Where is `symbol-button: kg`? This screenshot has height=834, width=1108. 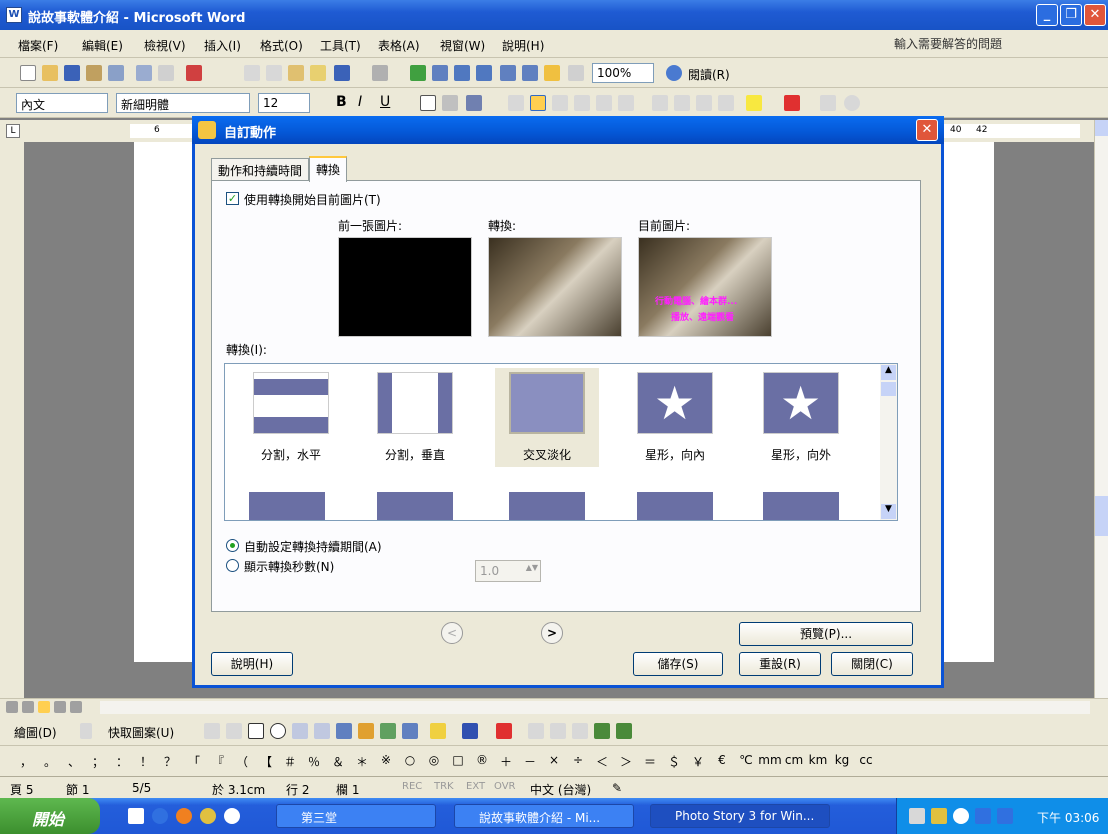
symbol-button: kg is located at coordinates (842, 761).